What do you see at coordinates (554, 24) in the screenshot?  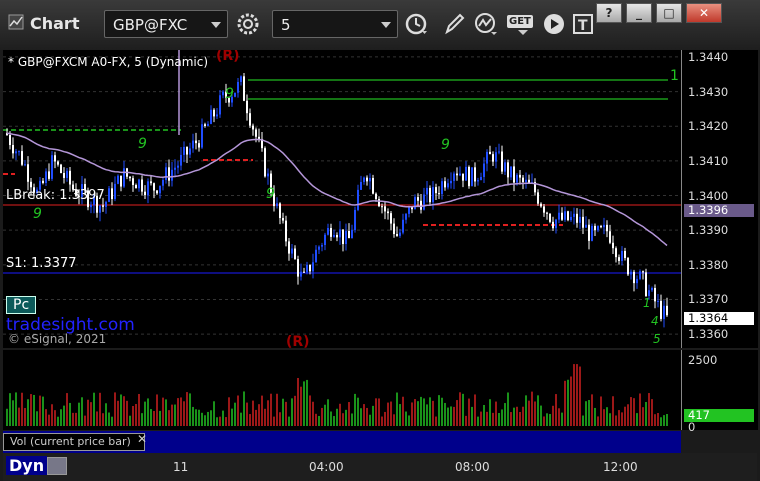 I see `play-icon` at bounding box center [554, 24].